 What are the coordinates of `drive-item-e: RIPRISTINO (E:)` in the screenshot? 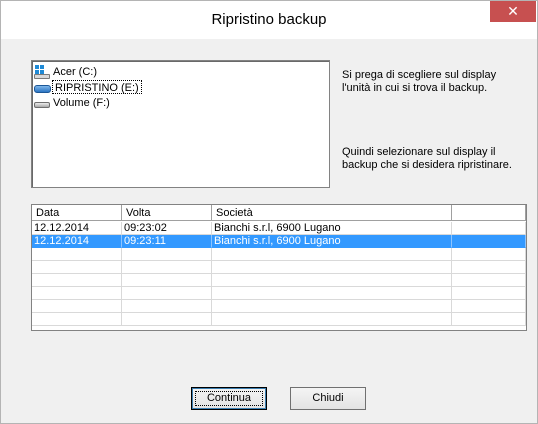 It's located at (88, 86).